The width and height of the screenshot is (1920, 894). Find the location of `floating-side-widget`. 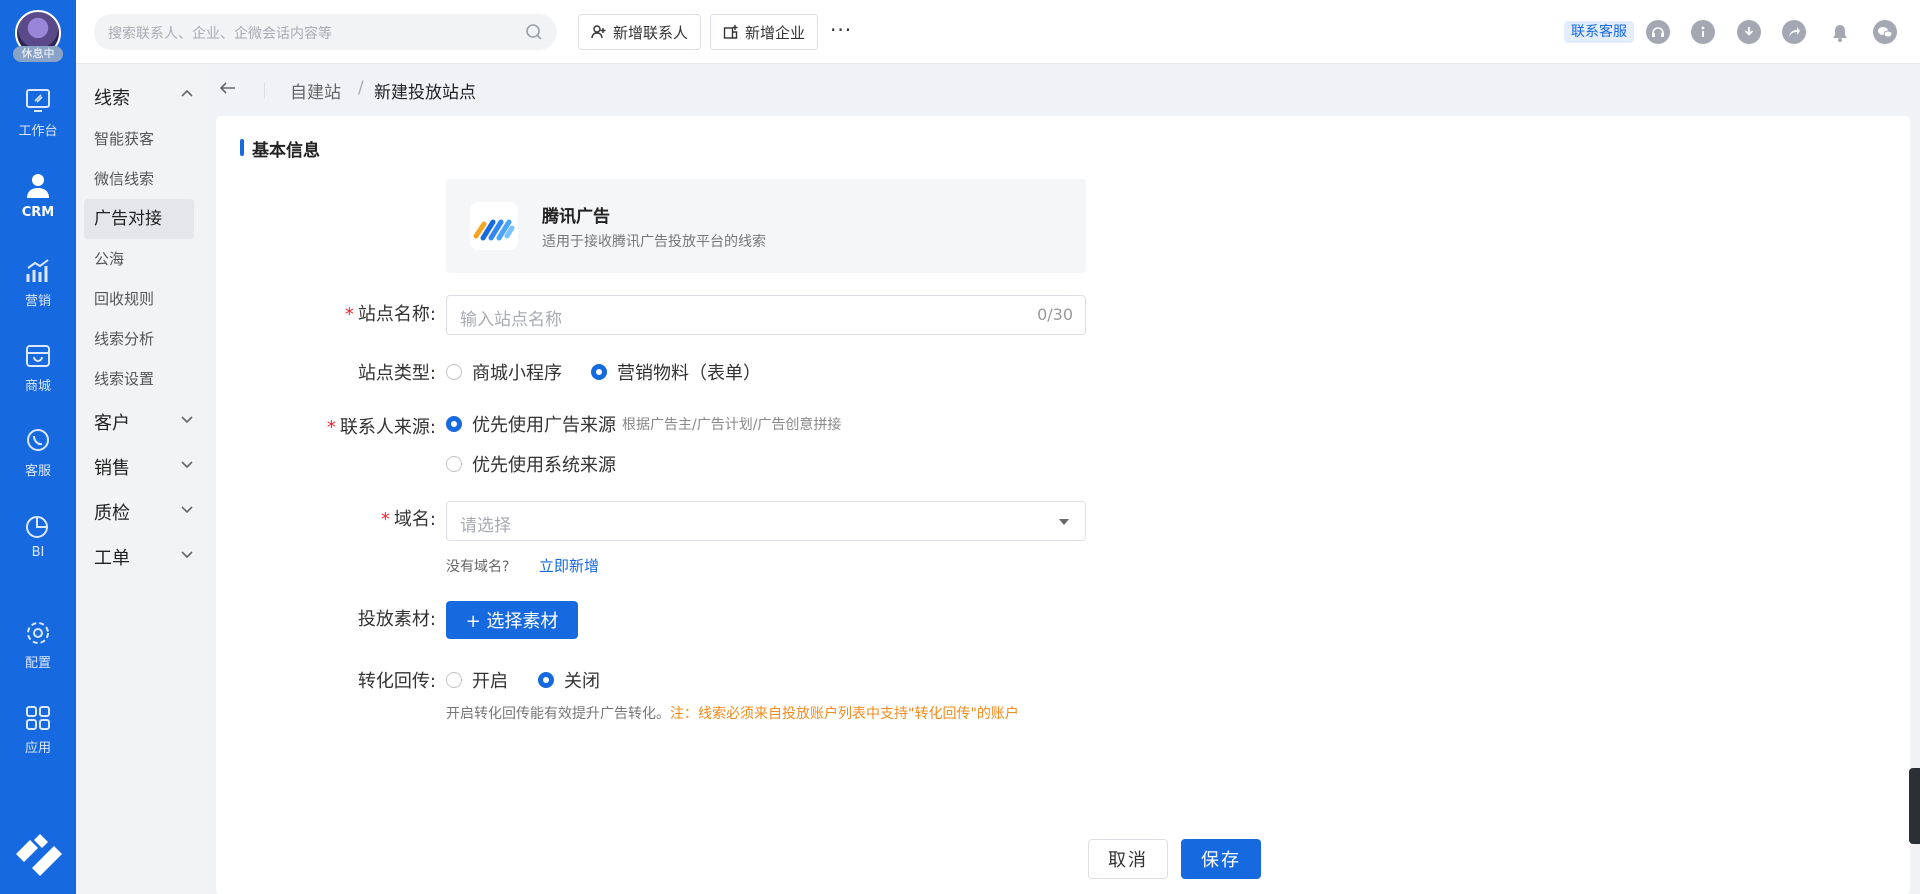

floating-side-widget is located at coordinates (1914, 806).